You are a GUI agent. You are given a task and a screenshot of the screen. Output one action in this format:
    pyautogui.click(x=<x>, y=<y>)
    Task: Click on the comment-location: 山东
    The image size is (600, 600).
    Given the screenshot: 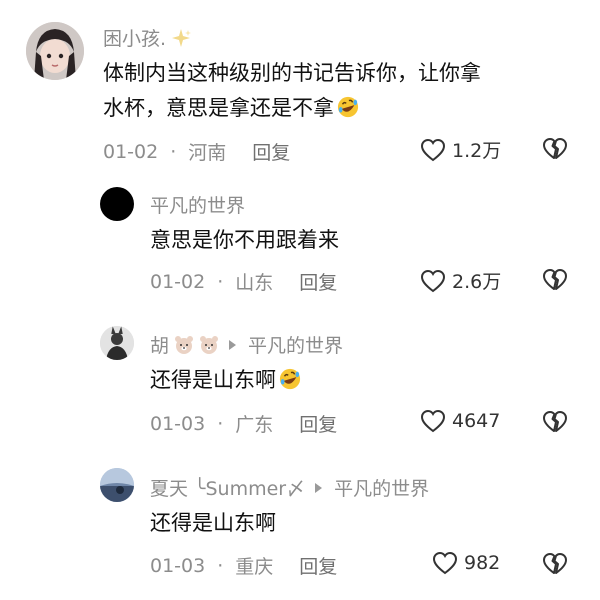 What is the action you would take?
    pyautogui.click(x=254, y=283)
    